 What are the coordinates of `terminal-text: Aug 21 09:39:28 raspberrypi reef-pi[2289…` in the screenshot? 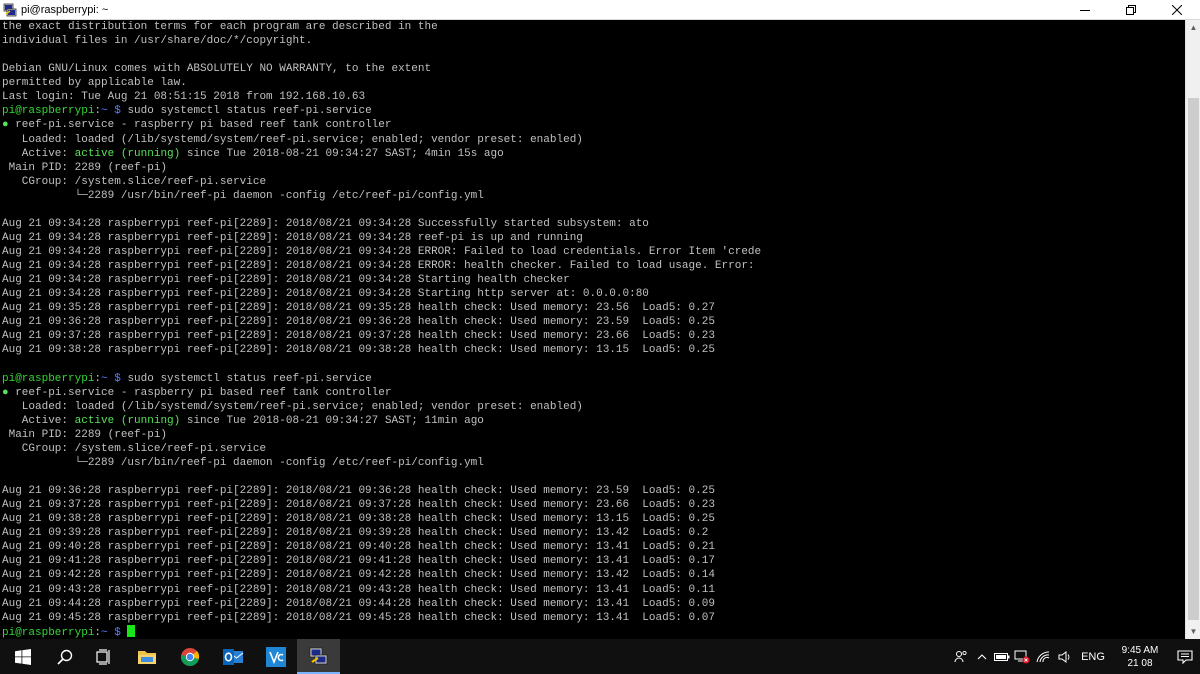 It's located at (355, 533).